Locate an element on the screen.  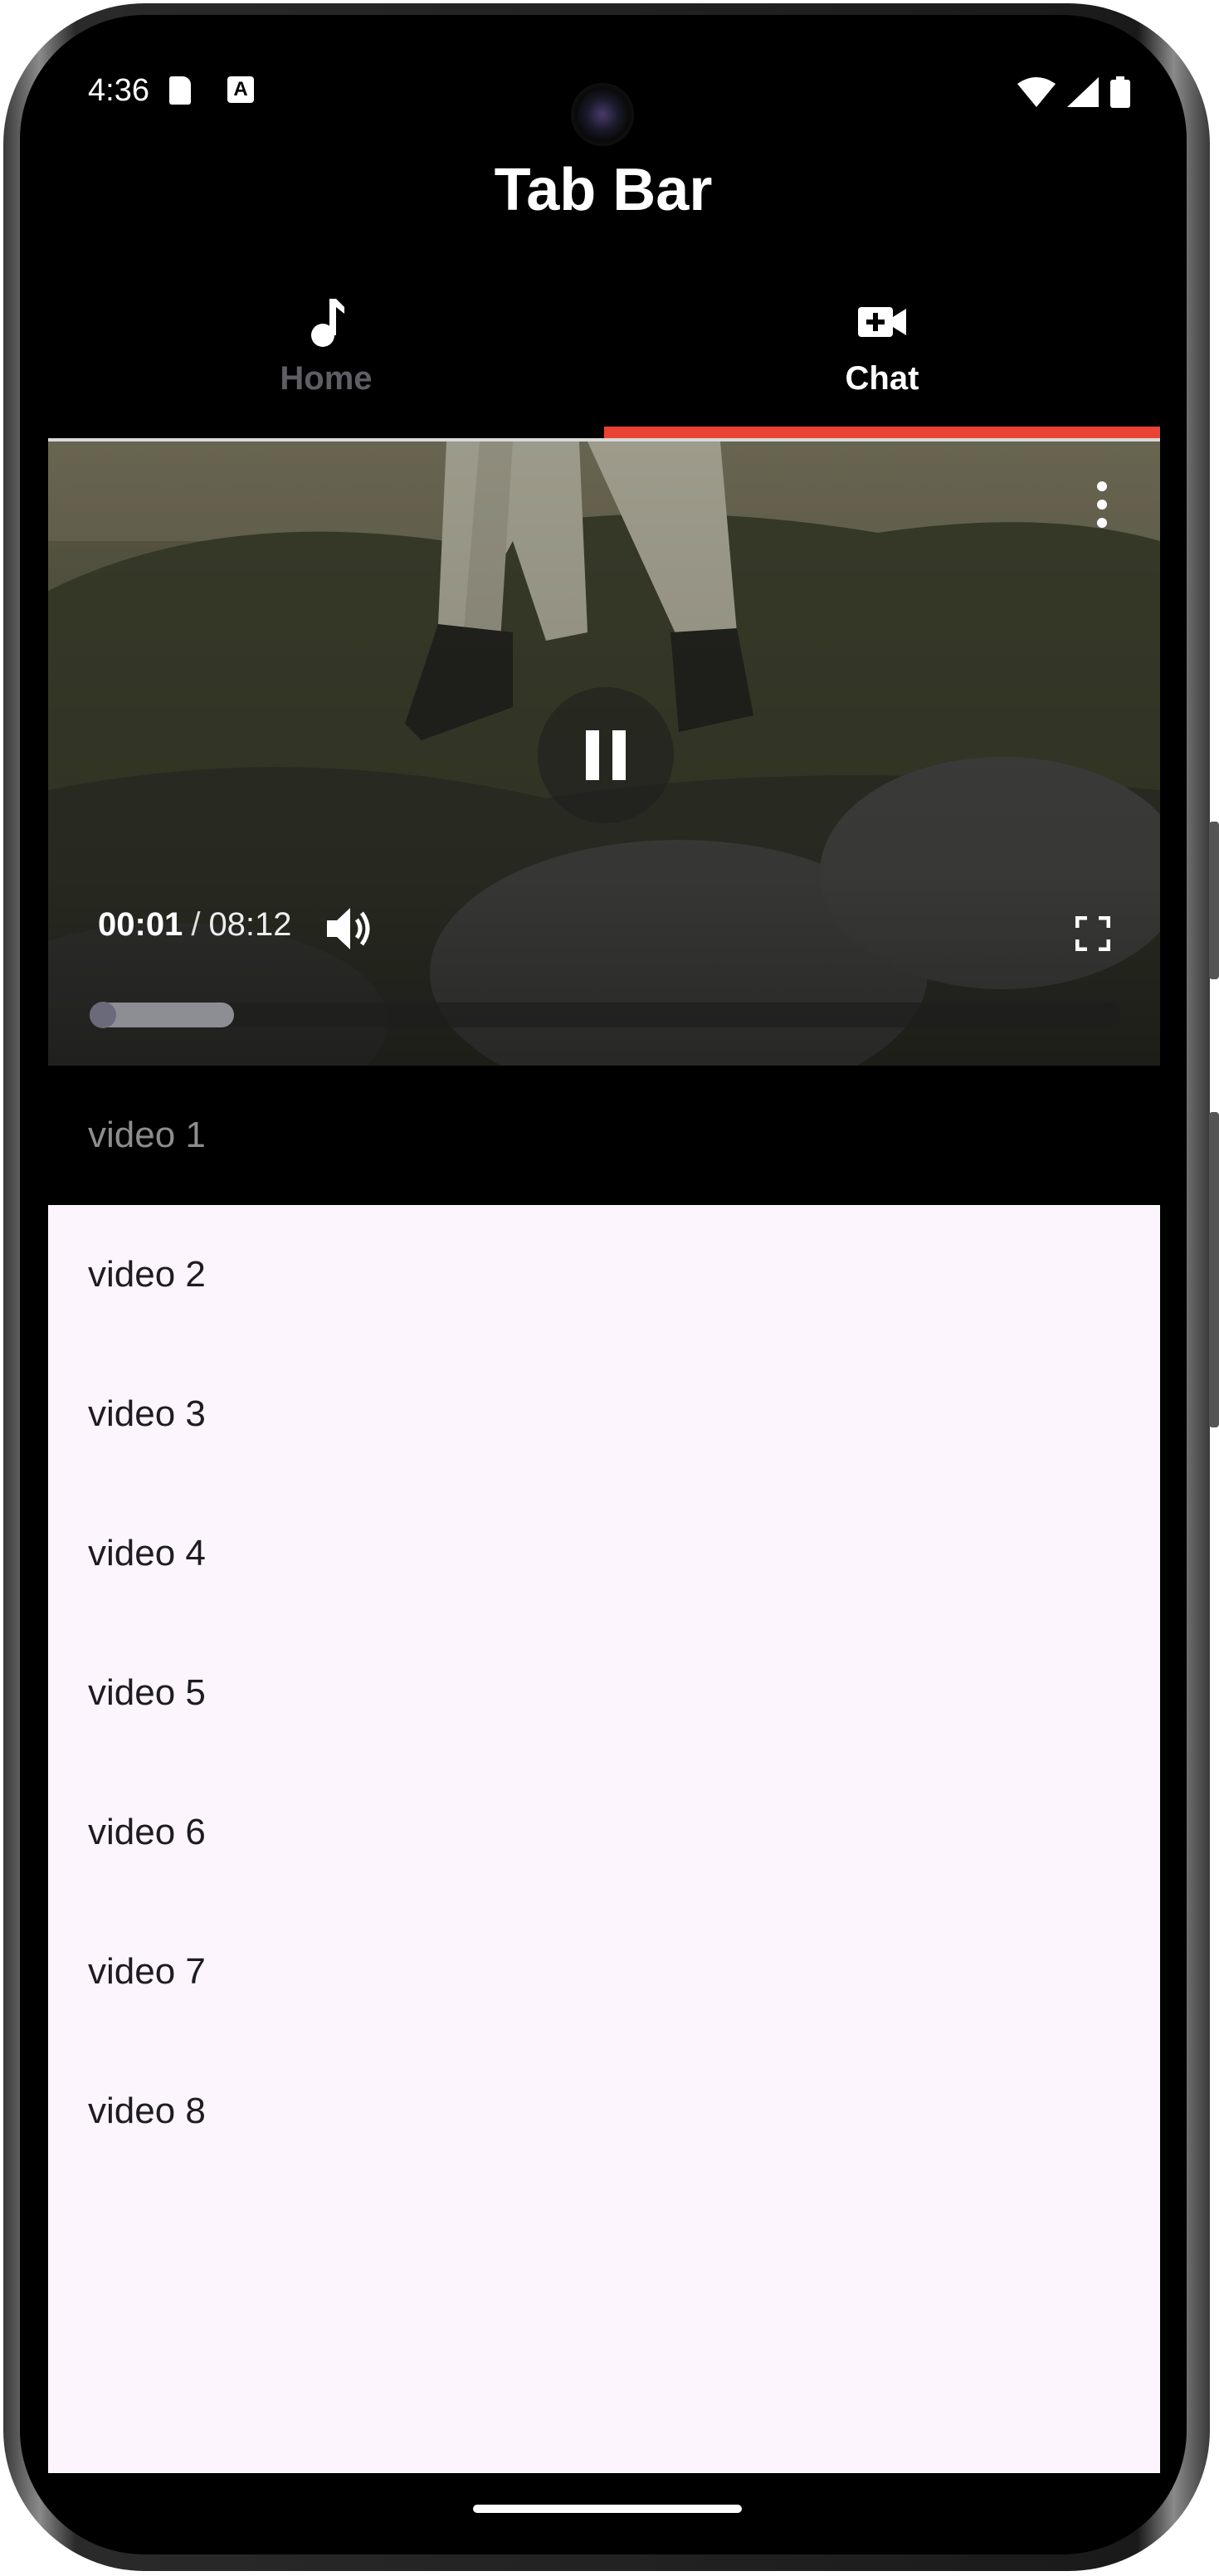
progress-bar is located at coordinates (605, 1015).